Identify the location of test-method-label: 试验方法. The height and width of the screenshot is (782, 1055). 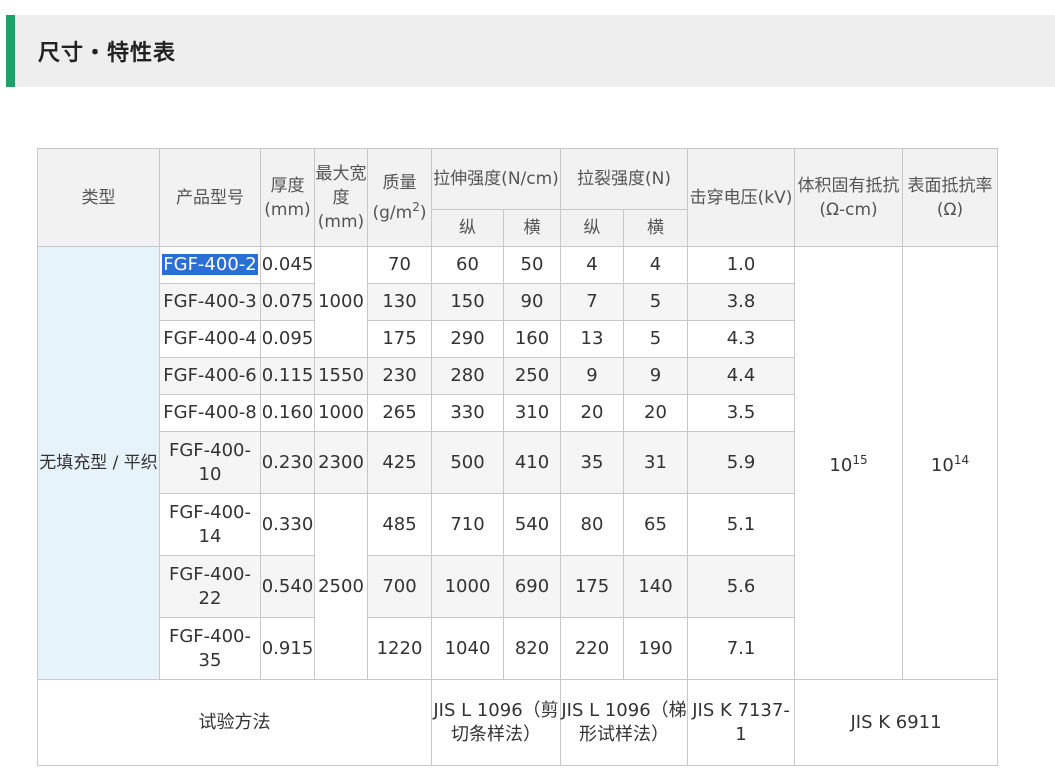
(234, 722).